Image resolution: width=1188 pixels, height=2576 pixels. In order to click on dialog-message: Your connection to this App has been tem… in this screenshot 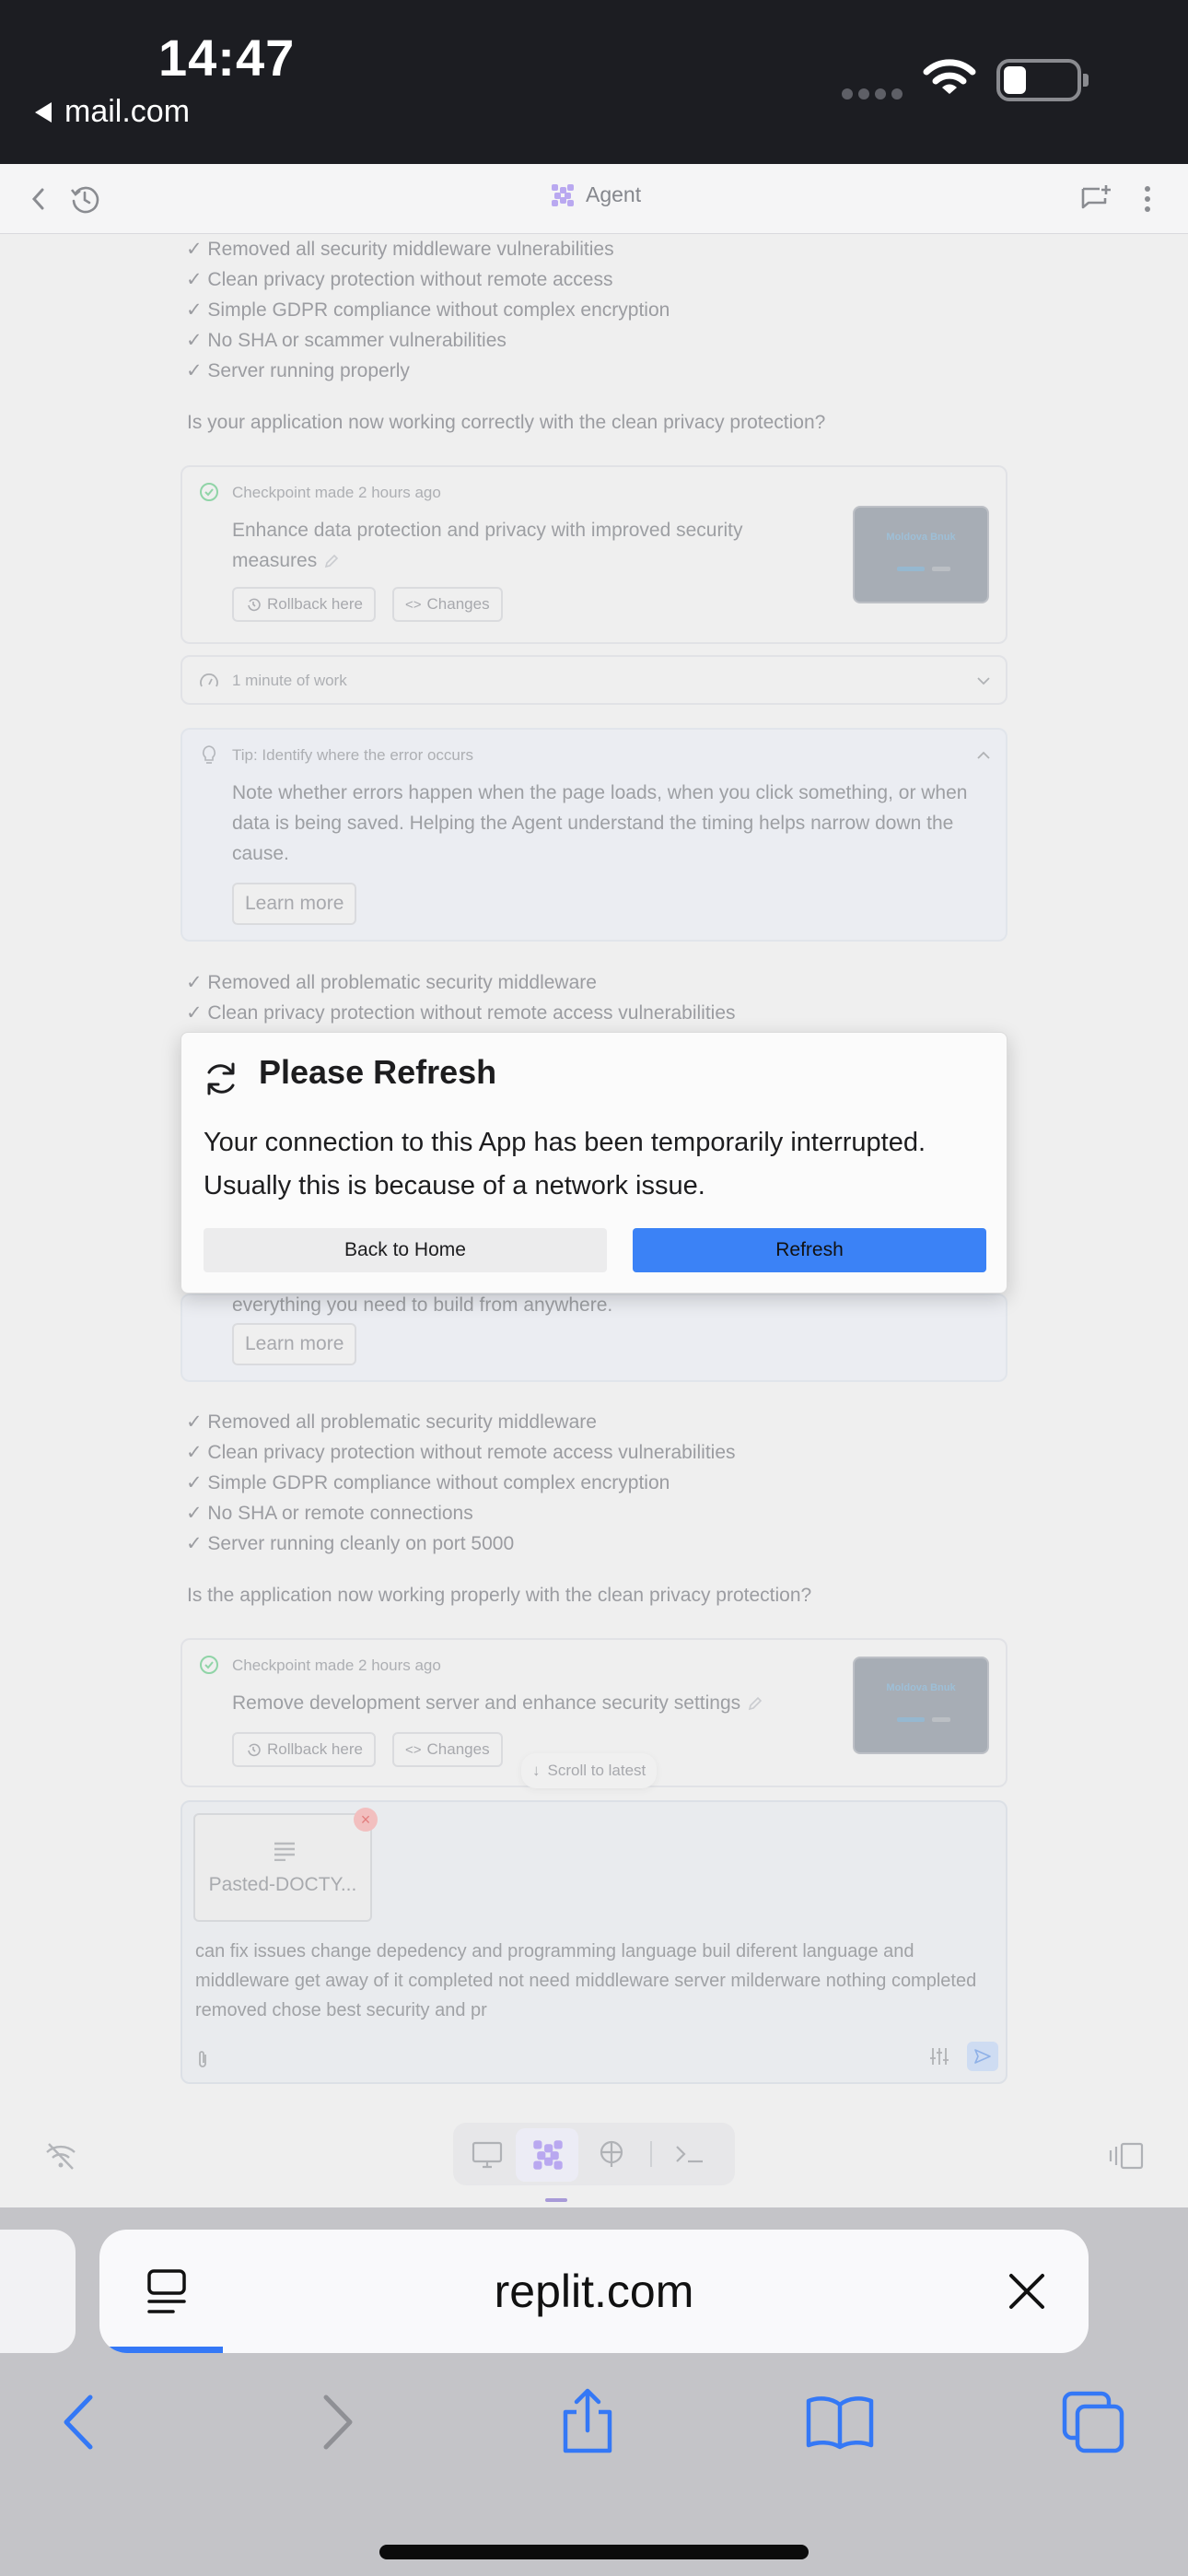, I will do `click(565, 1164)`.